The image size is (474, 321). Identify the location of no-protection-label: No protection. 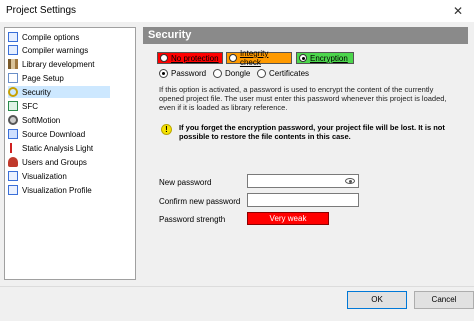
(195, 58).